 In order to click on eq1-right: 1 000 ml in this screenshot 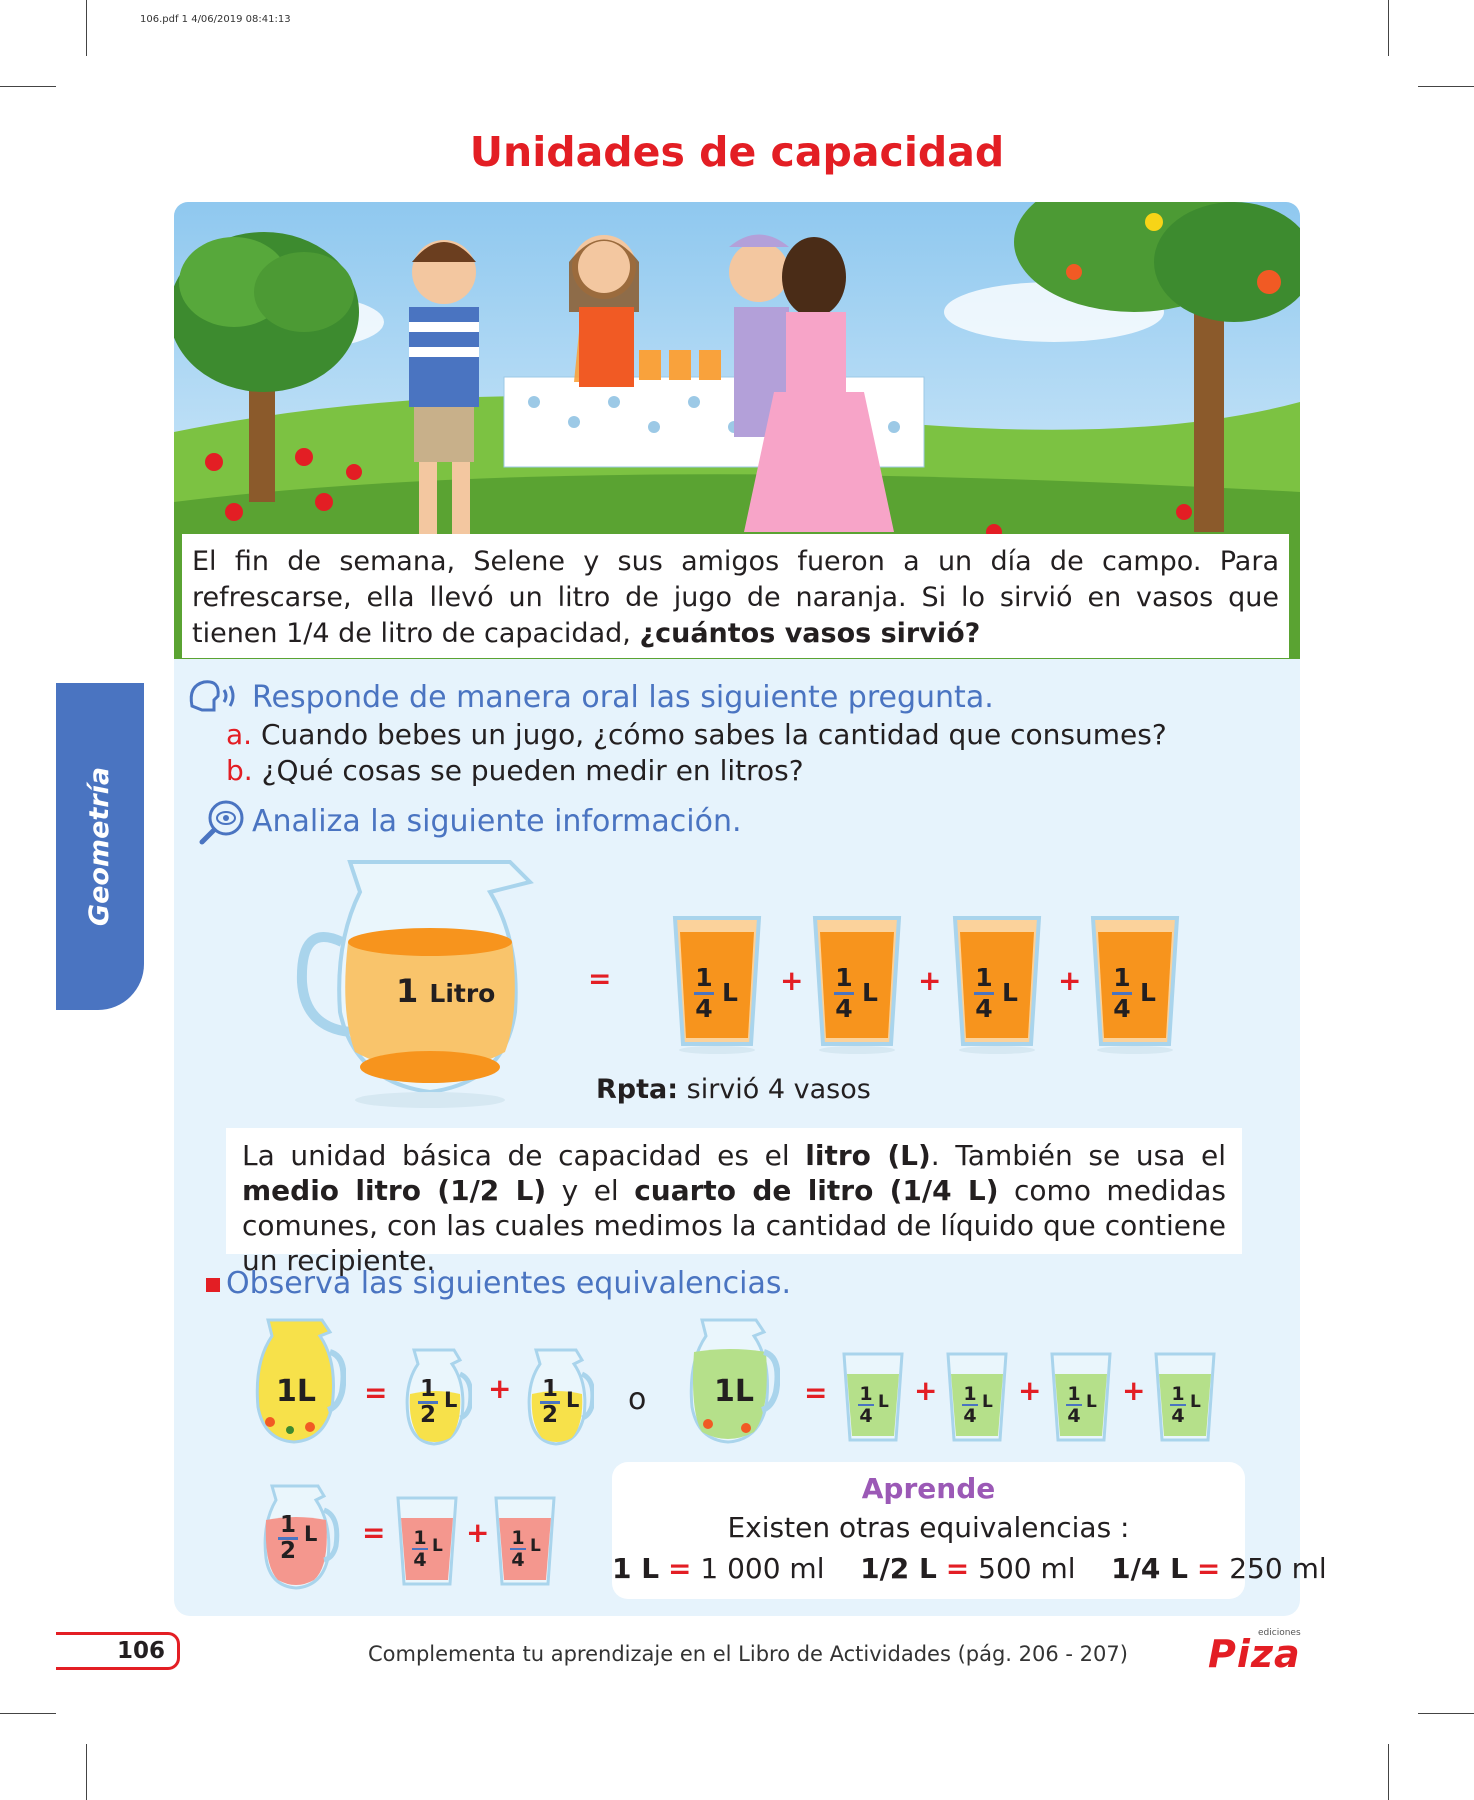, I will do `click(762, 1568)`.